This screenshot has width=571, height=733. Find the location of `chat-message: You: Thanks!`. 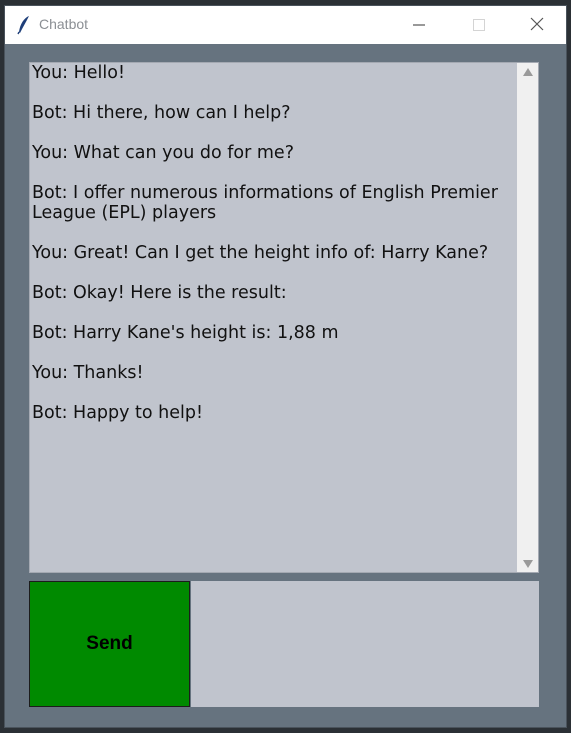

chat-message: You: Thanks! is located at coordinates (88, 373).